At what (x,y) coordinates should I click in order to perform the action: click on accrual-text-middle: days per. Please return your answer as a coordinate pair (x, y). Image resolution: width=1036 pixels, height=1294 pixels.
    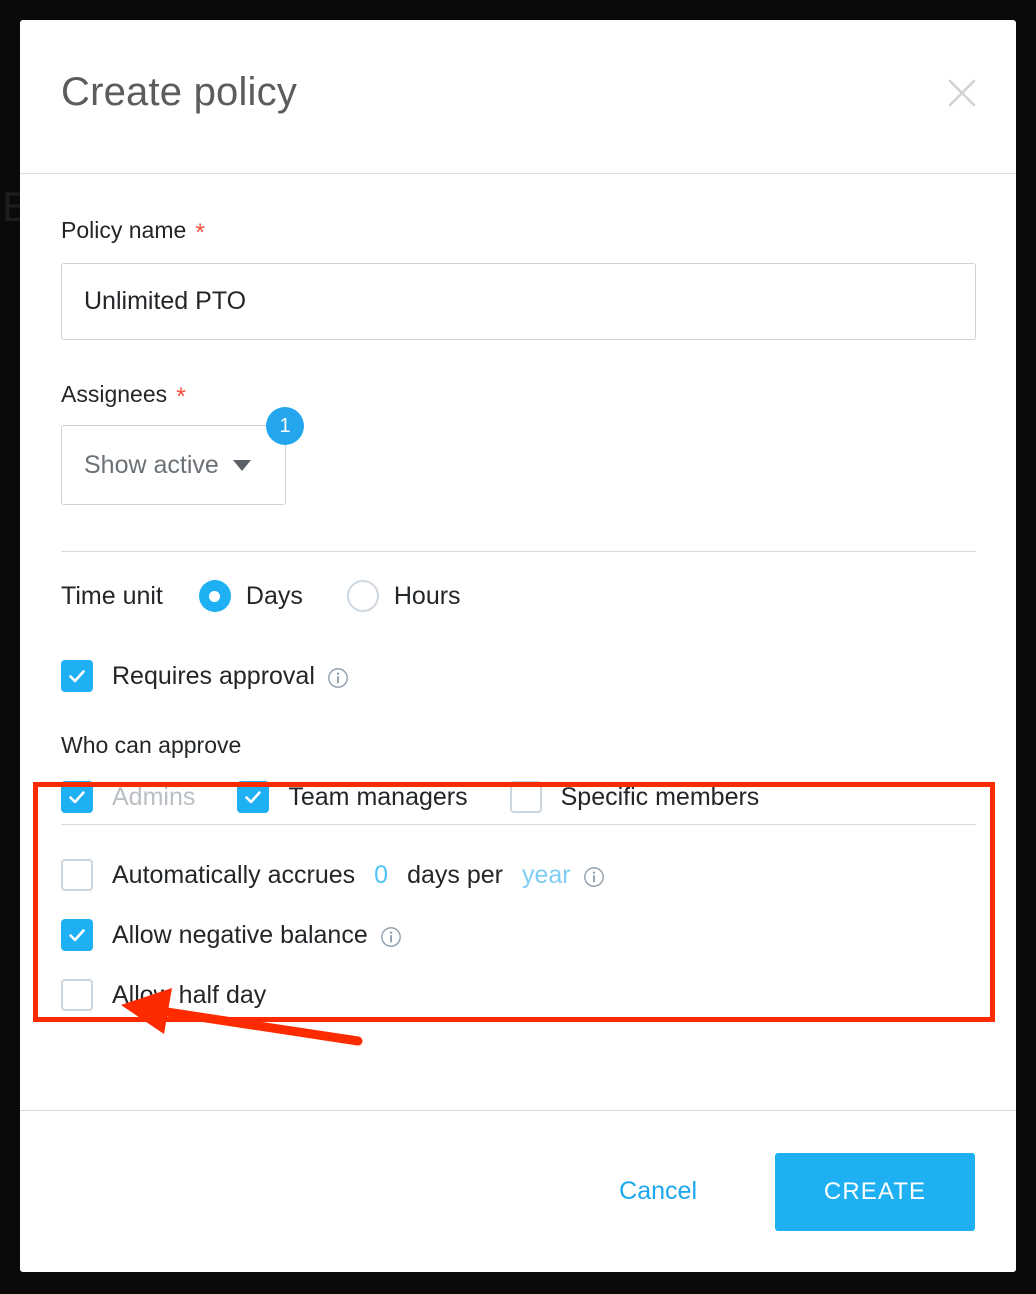
    Looking at the image, I should click on (455, 874).